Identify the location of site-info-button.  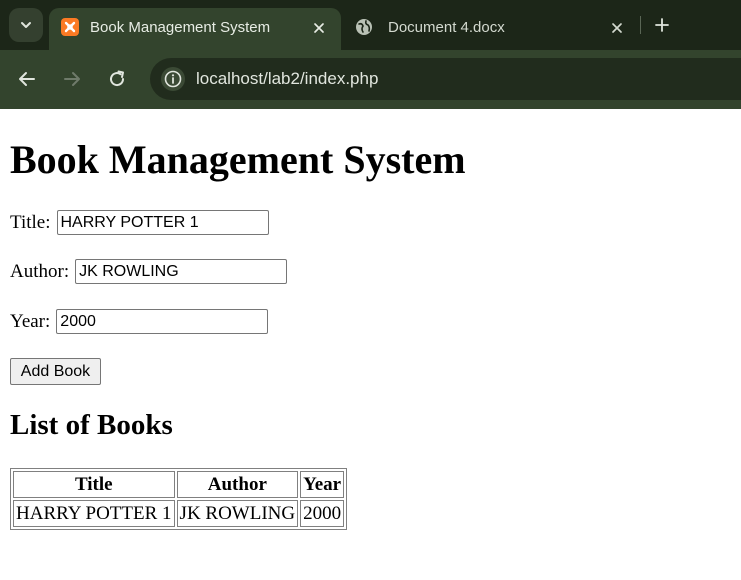
(173, 79).